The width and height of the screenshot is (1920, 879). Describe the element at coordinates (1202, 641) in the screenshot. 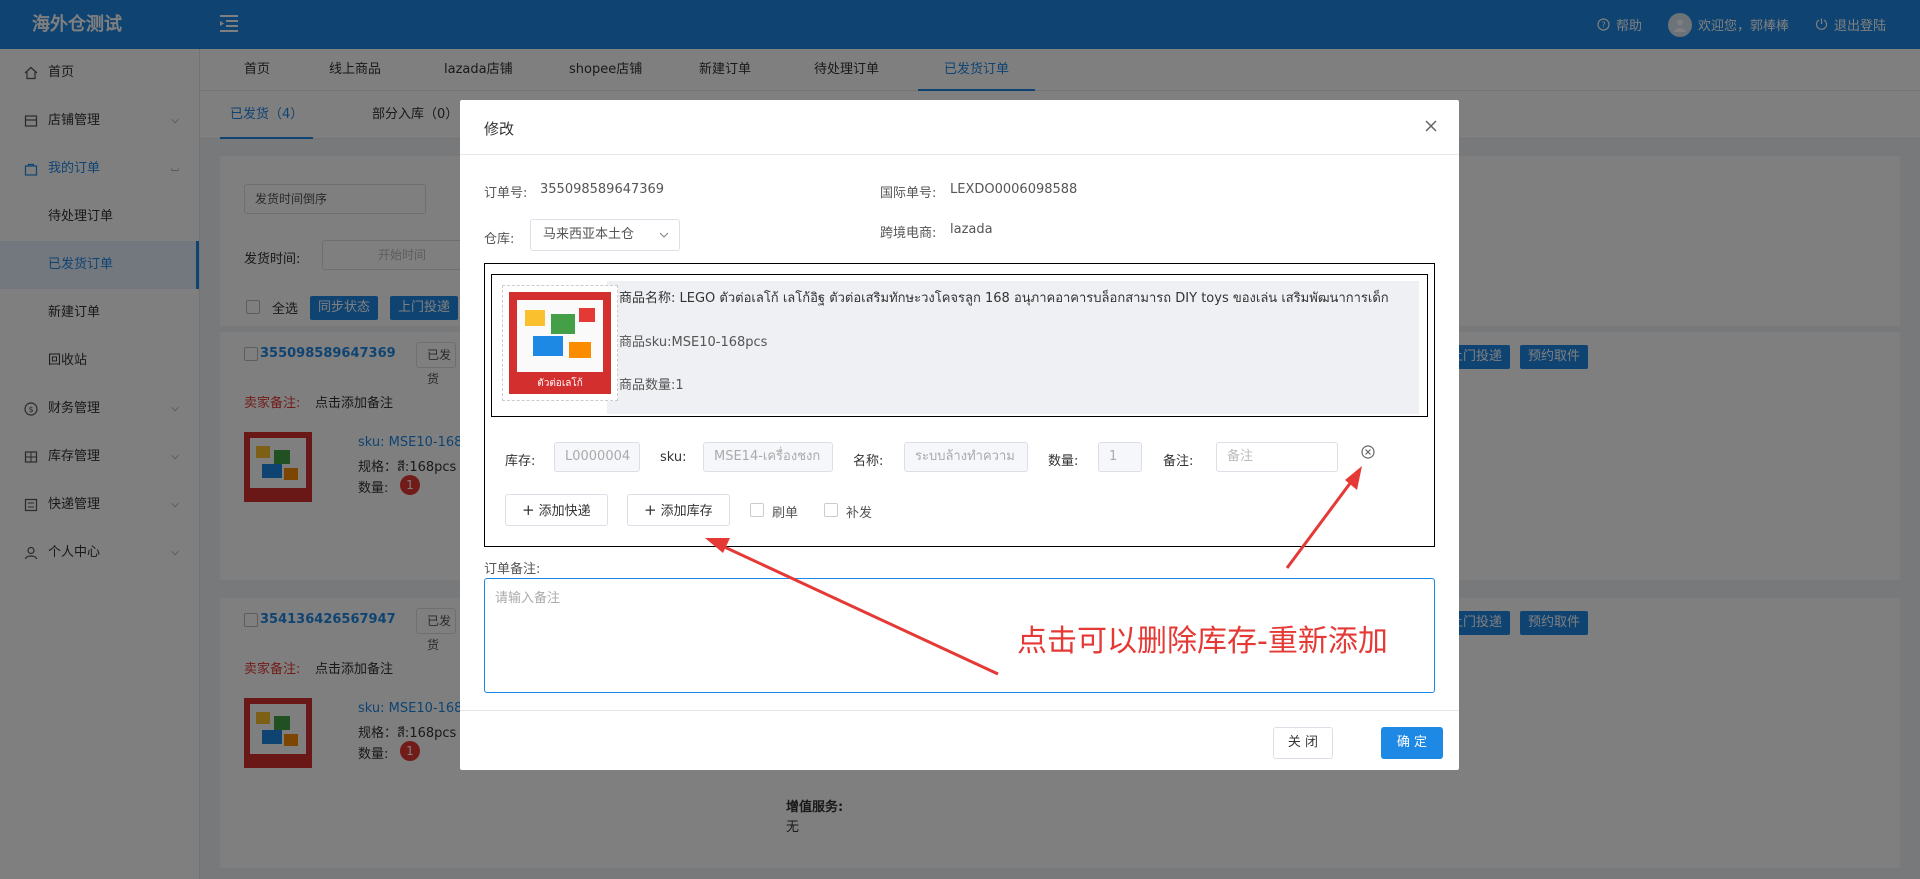

I see `annotation-text: 点击可以删除库存-重新添加` at that location.